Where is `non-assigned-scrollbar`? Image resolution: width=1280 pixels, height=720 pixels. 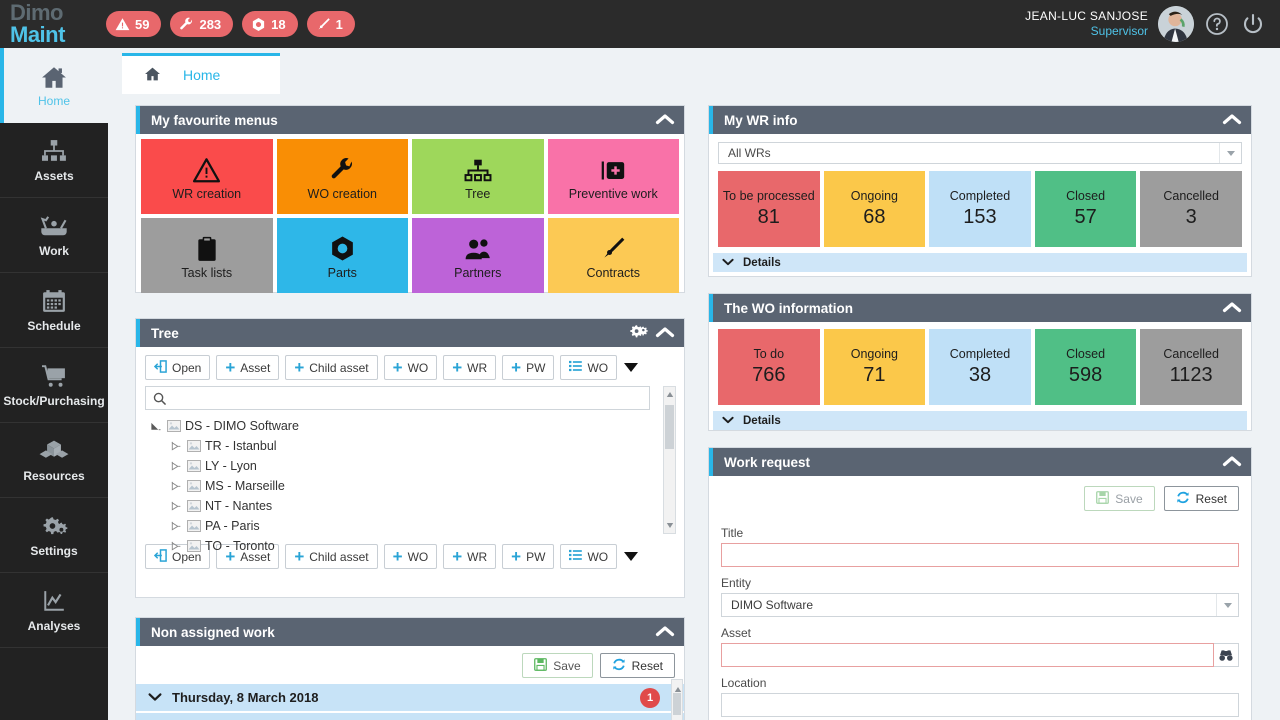 non-assigned-scrollbar is located at coordinates (677, 699).